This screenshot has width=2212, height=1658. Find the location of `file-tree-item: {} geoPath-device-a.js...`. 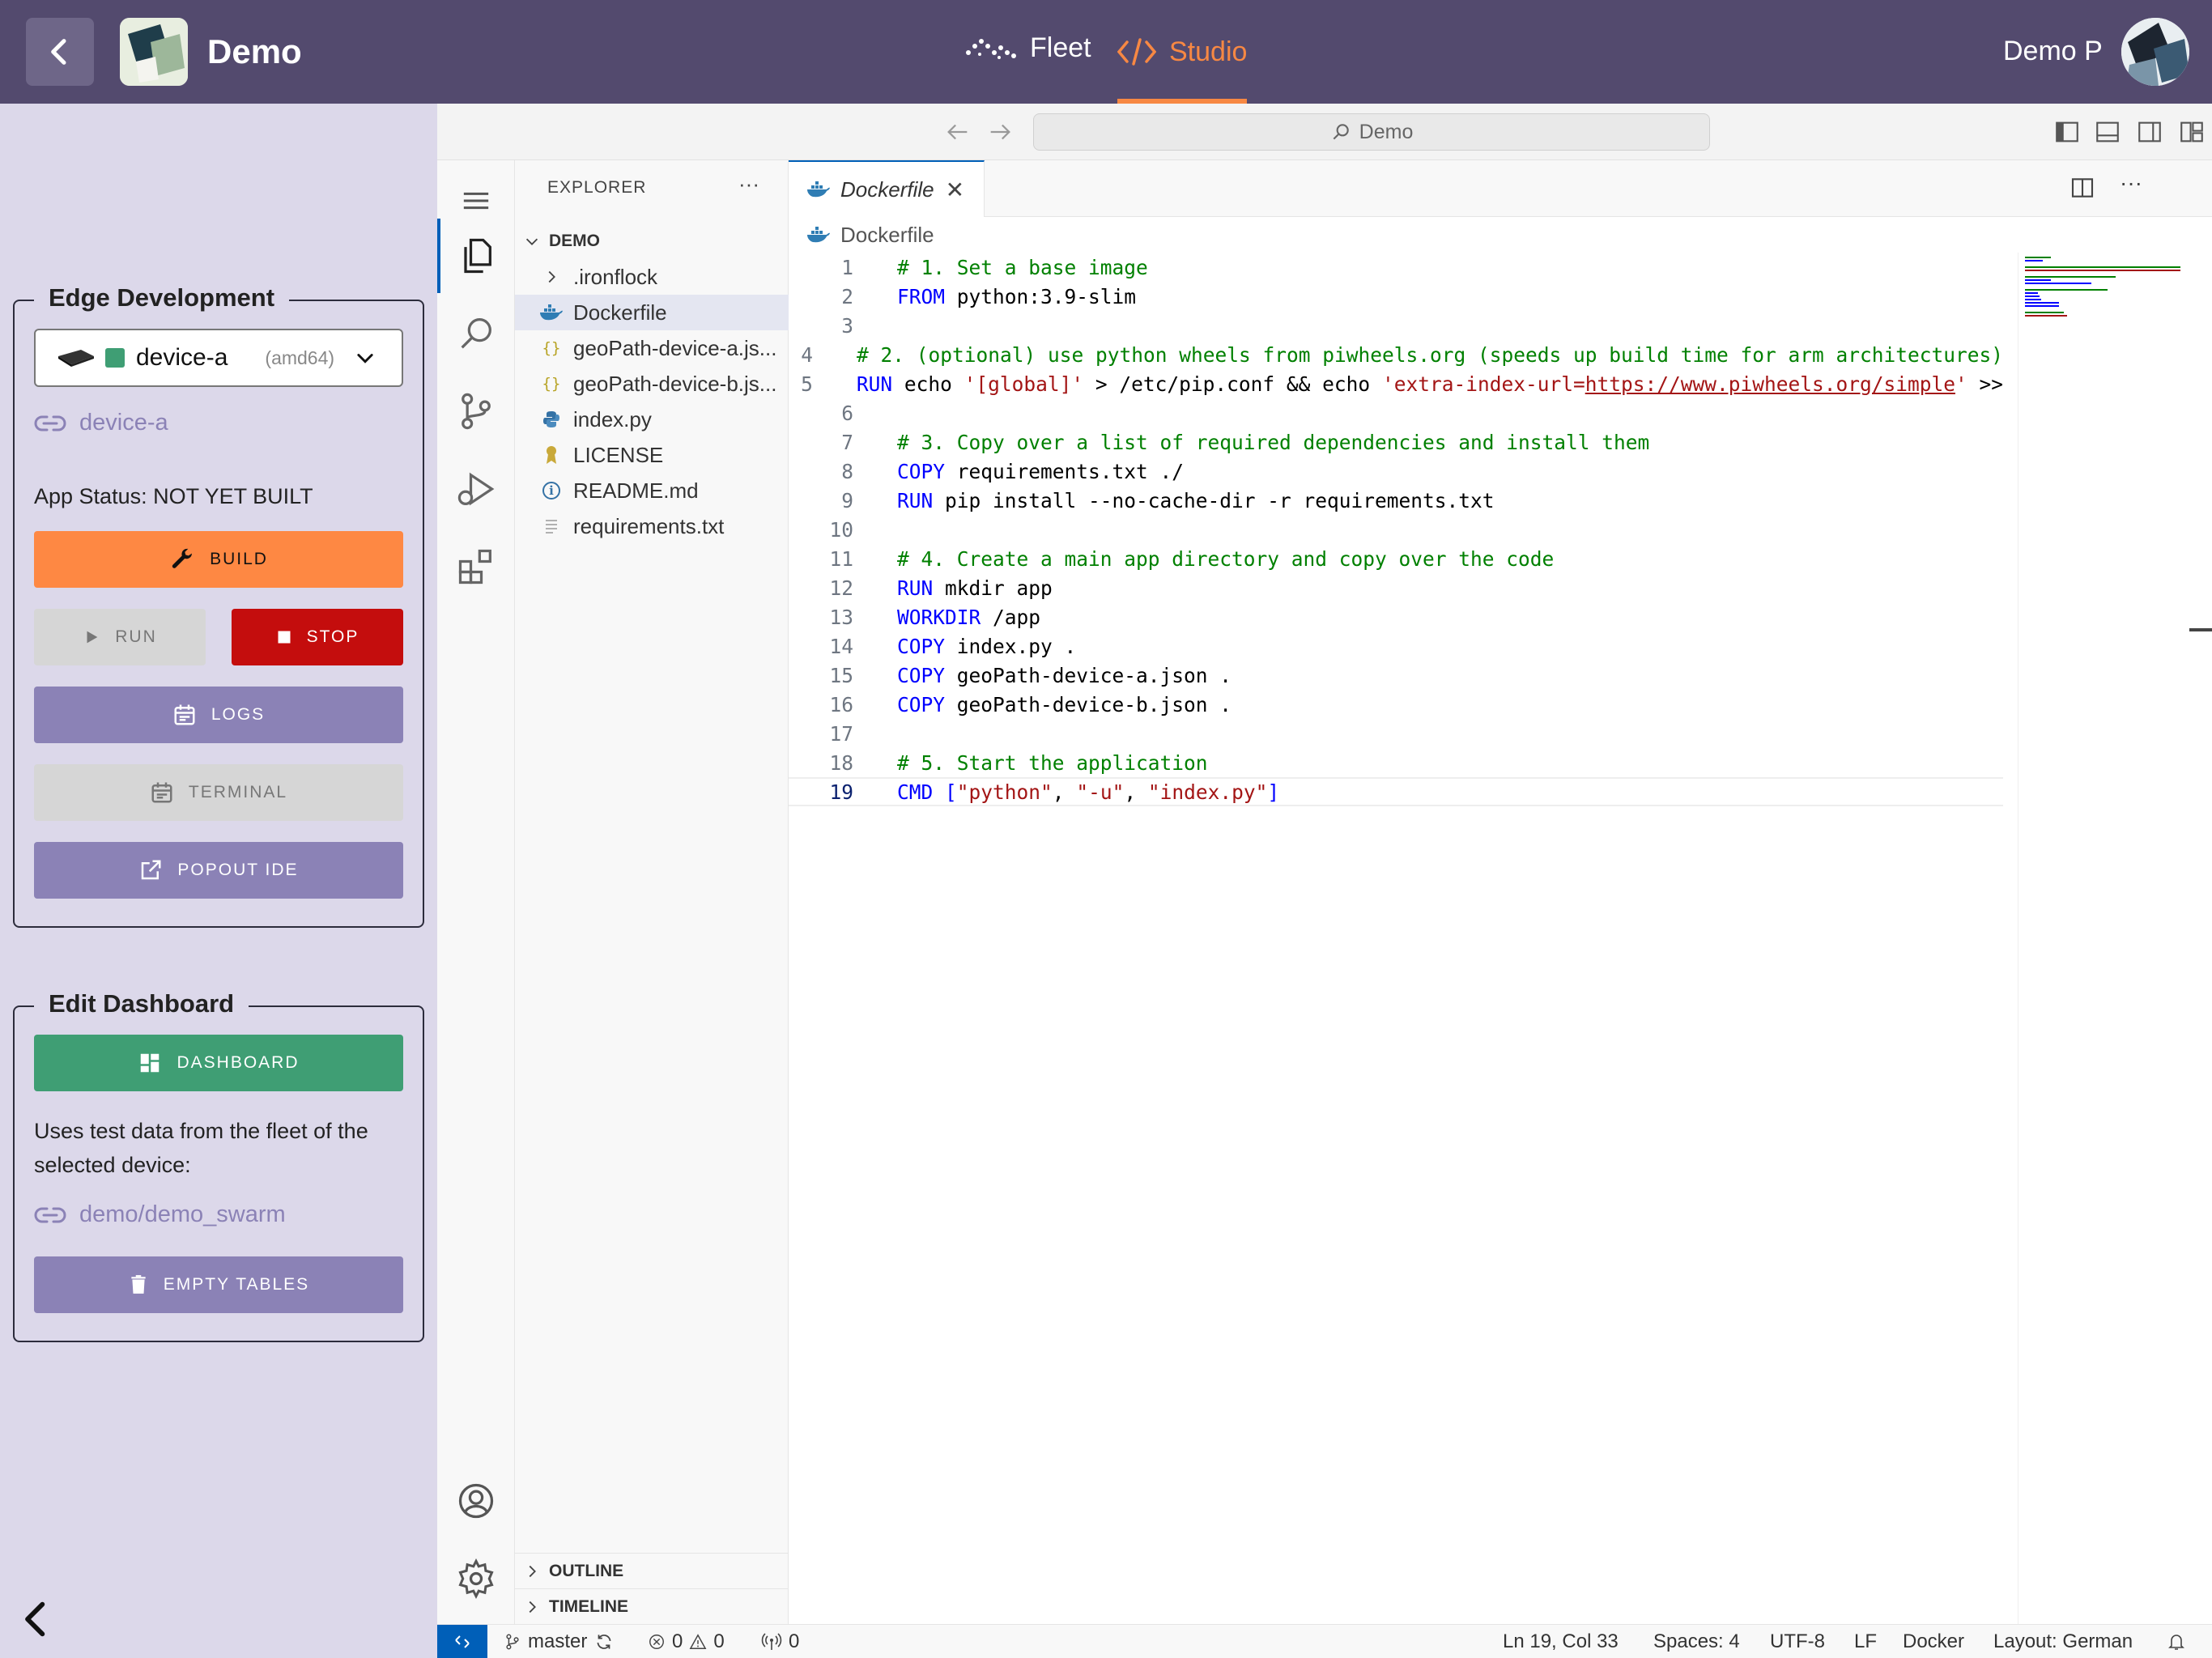

file-tree-item: {} geoPath-device-a.js... is located at coordinates (652, 348).